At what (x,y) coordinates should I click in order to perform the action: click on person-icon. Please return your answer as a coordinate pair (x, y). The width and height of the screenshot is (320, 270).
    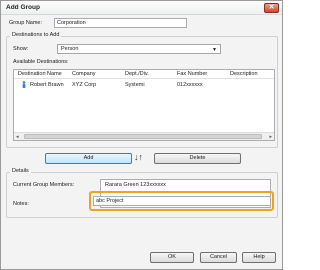
    Looking at the image, I should click on (24, 84).